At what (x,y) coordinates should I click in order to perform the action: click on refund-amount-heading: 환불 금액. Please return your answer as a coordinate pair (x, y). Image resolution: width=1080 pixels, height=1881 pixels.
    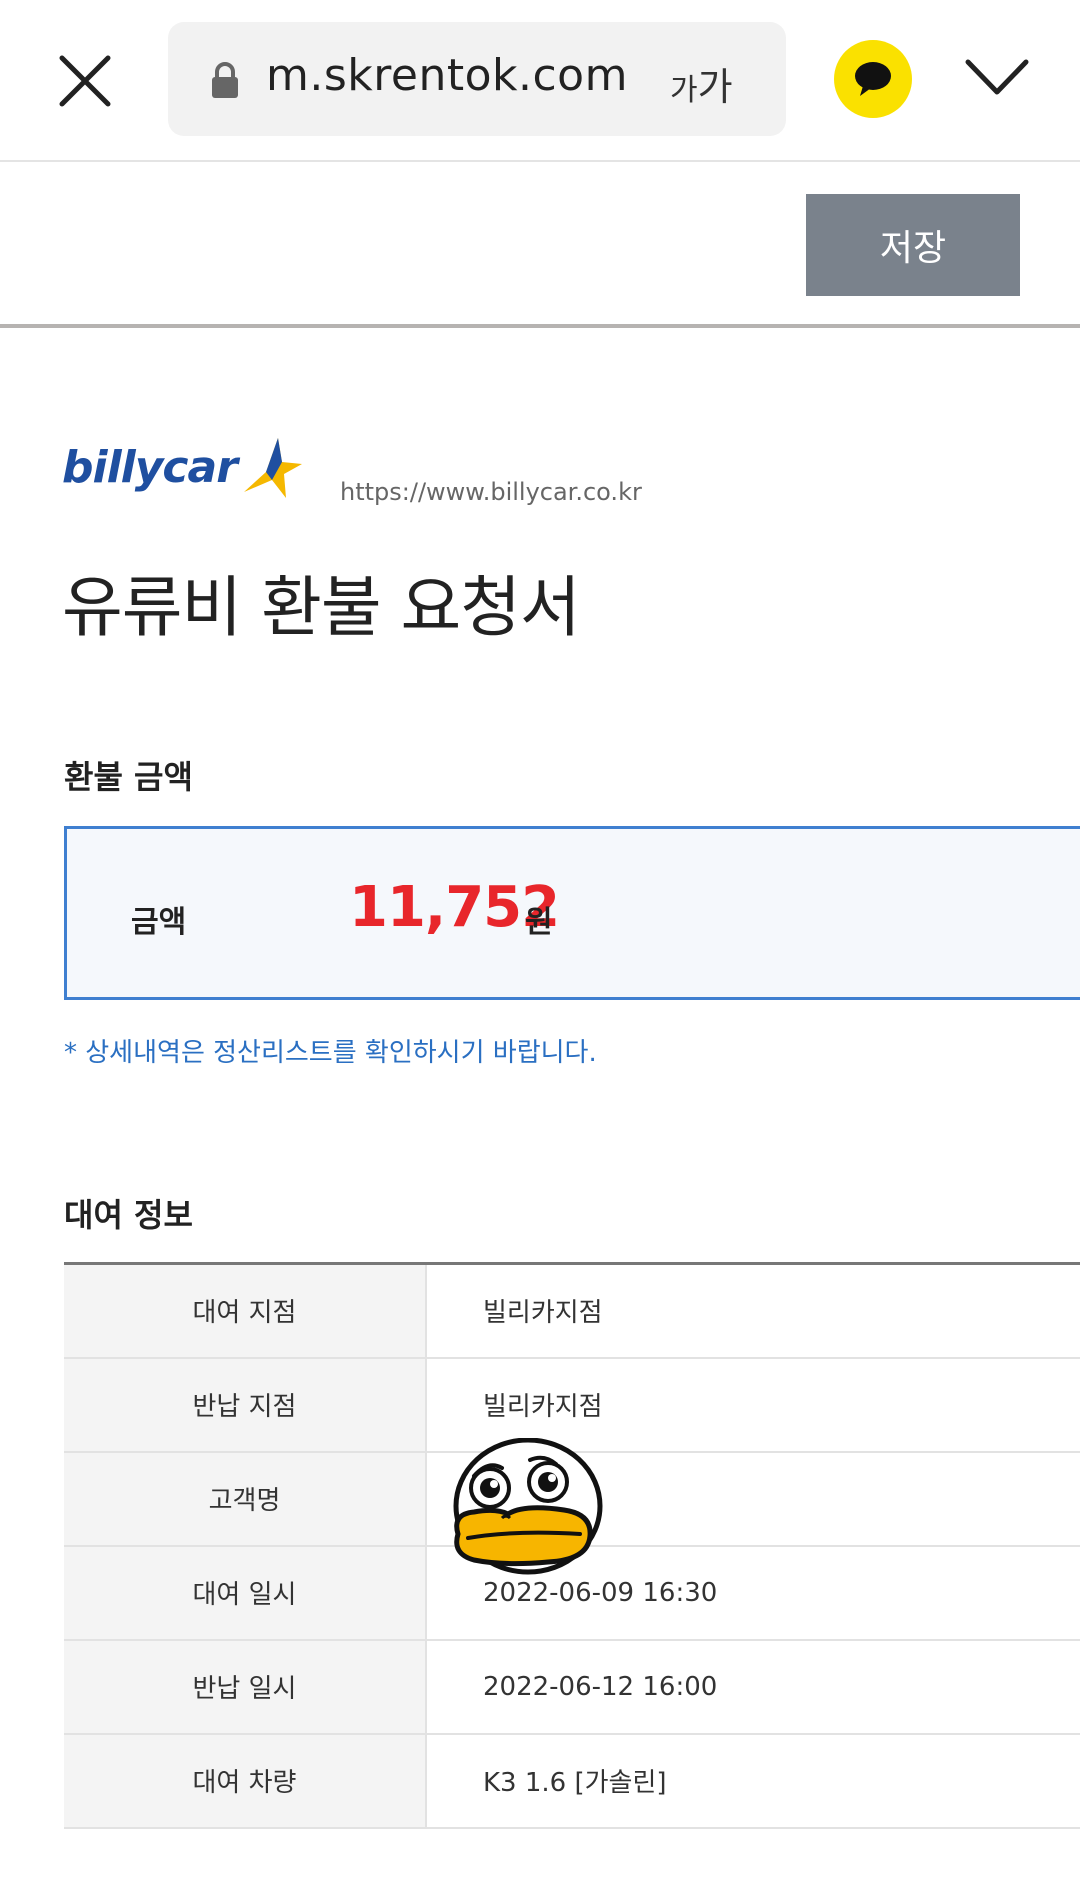
    Looking at the image, I should click on (128, 777).